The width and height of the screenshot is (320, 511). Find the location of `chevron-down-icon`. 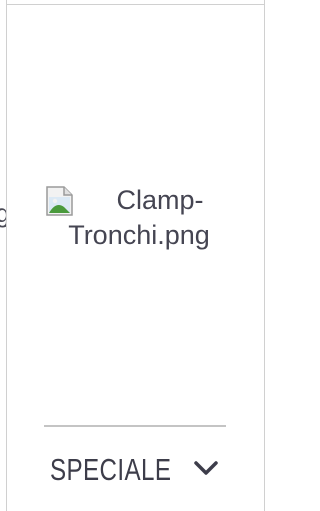

chevron-down-icon is located at coordinates (206, 468).